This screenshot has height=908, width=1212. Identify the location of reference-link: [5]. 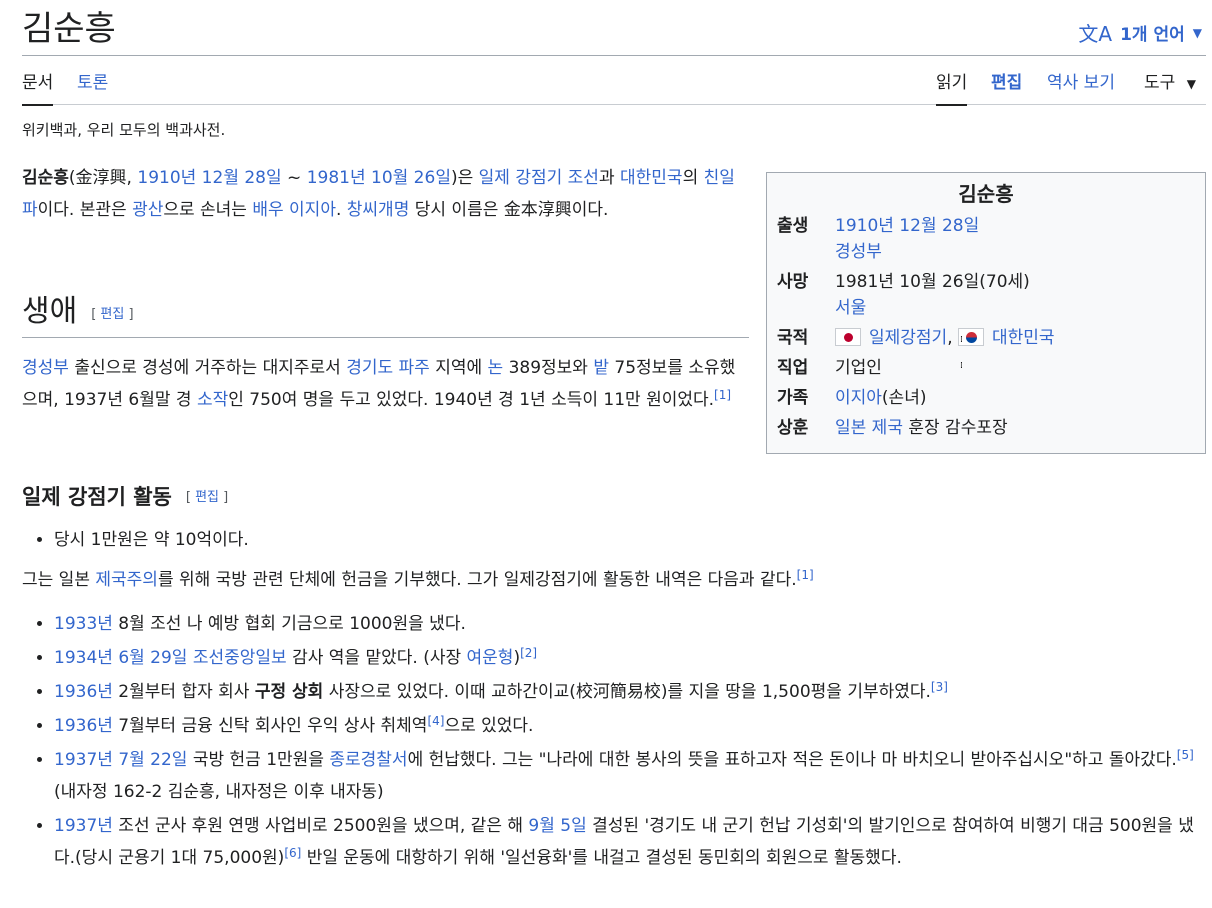
(1185, 755).